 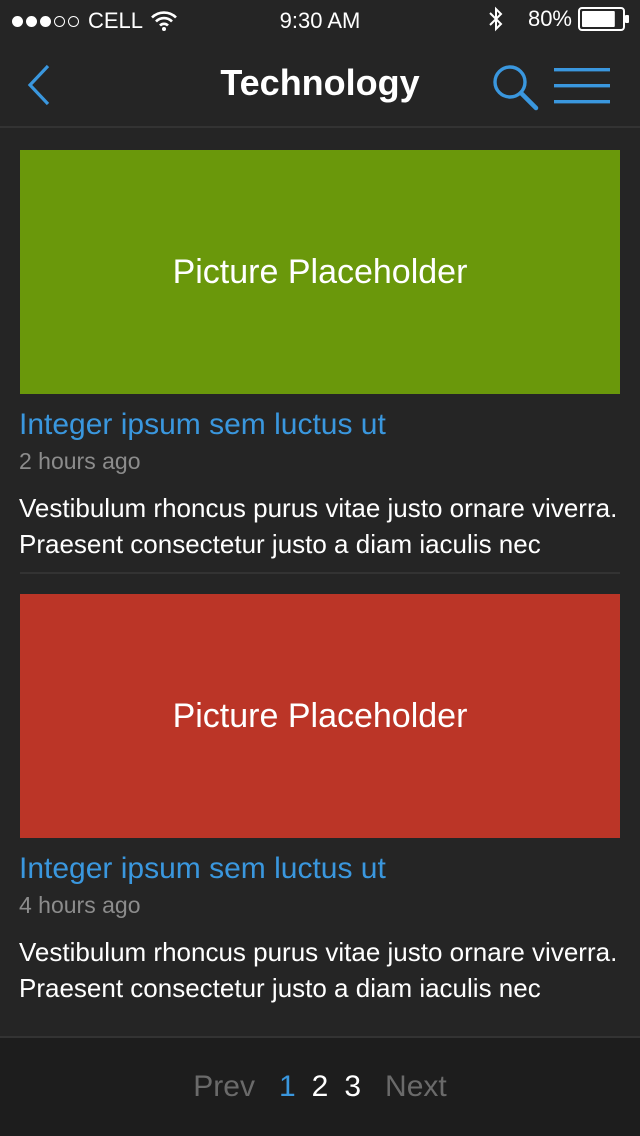 What do you see at coordinates (515, 87) in the screenshot?
I see `search-icon` at bounding box center [515, 87].